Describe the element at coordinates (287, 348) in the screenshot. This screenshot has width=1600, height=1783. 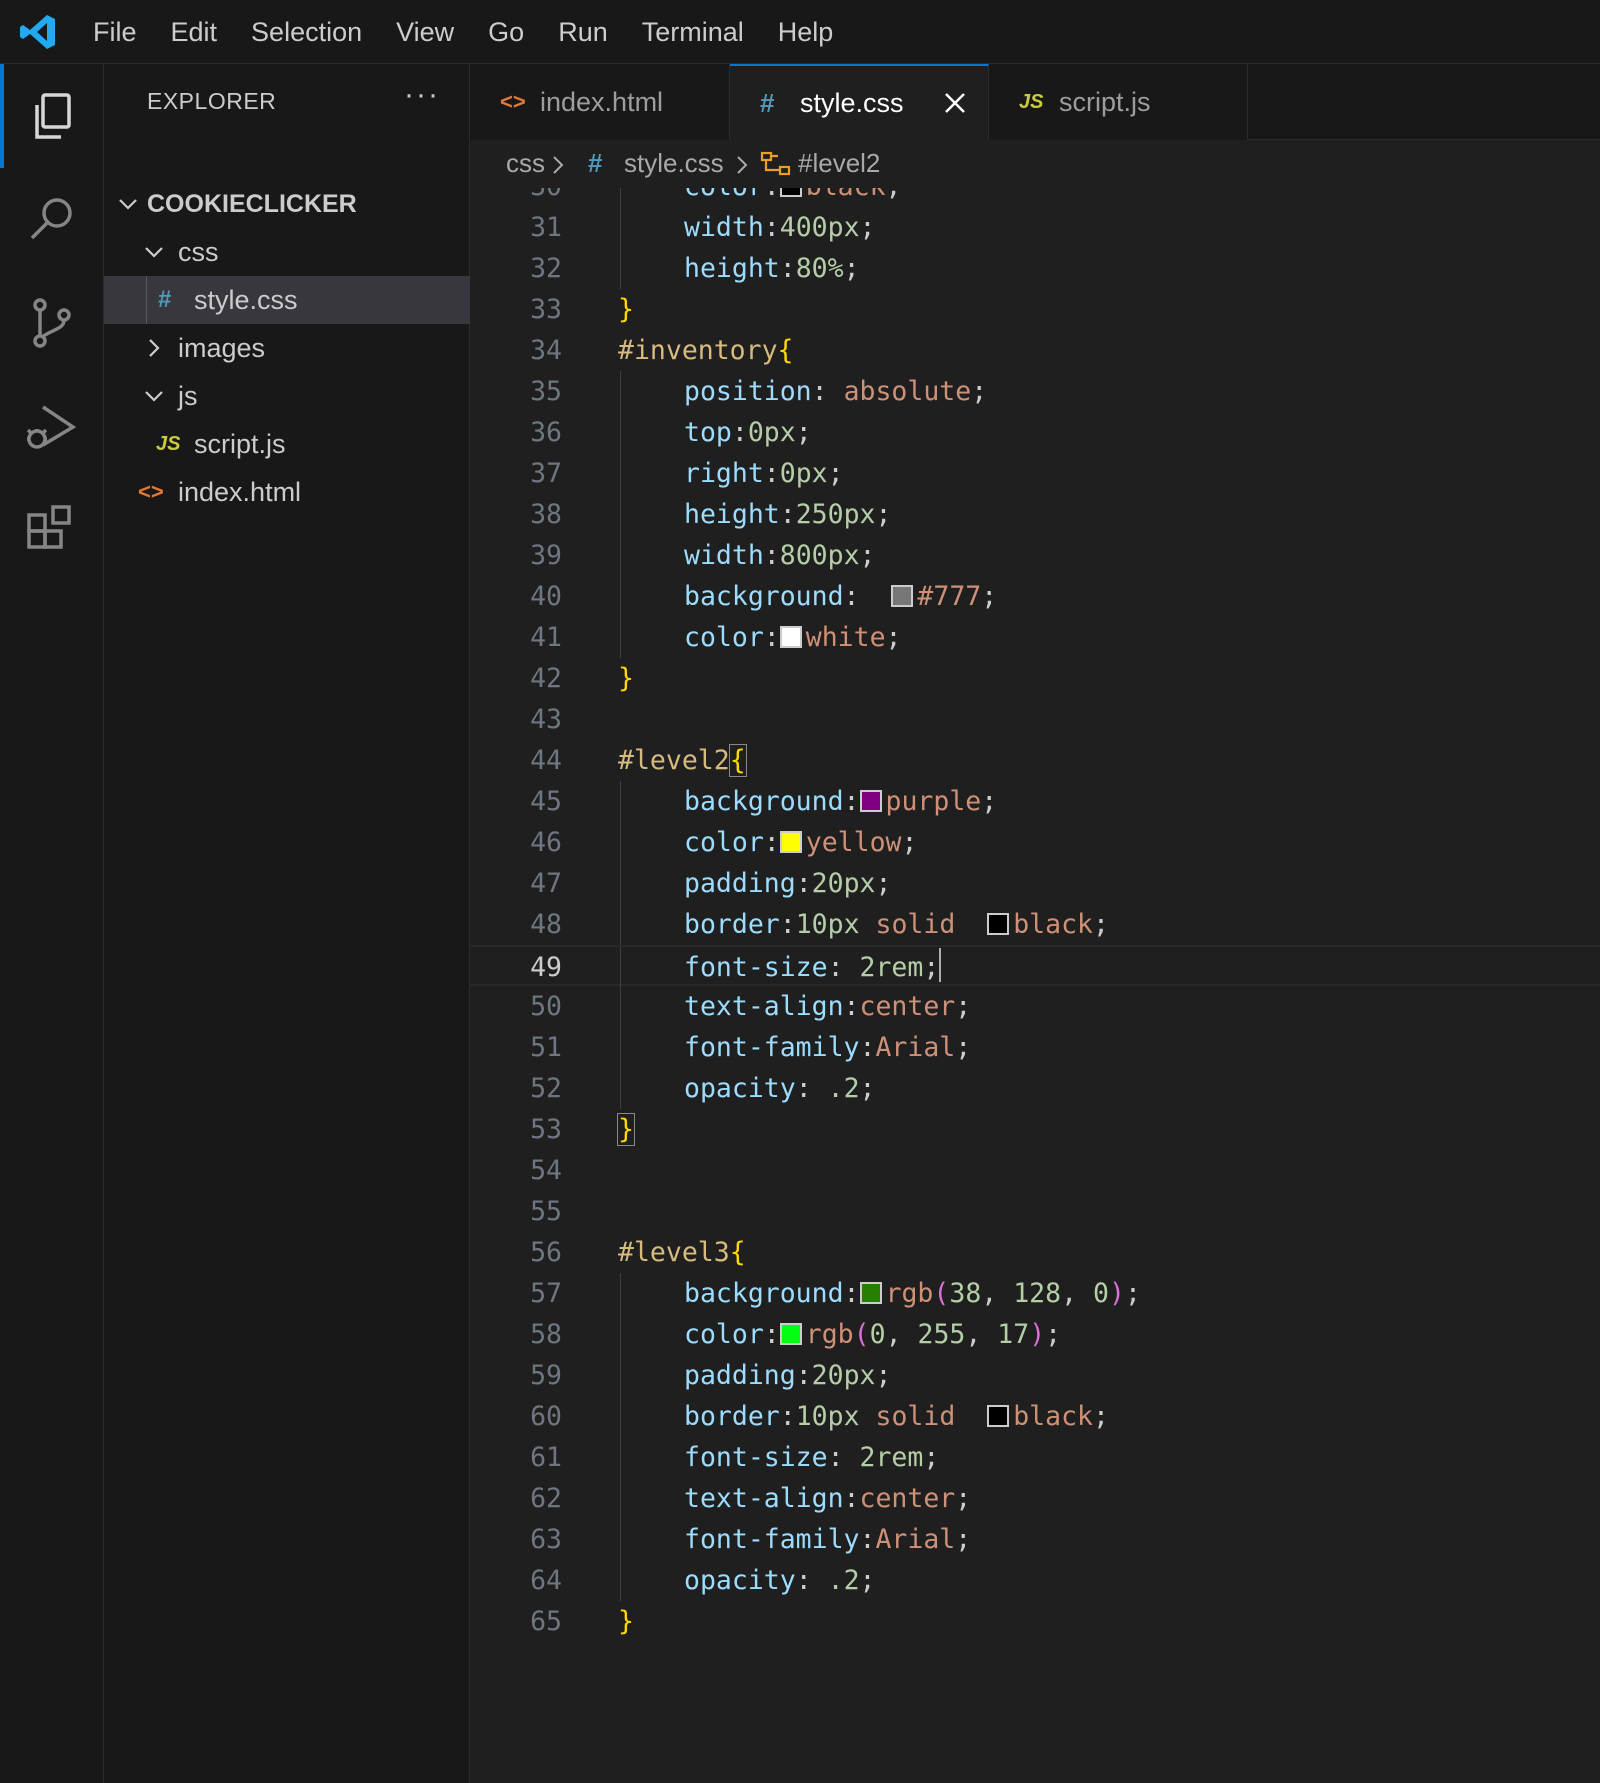
I see `tree-folder-images: images` at that location.